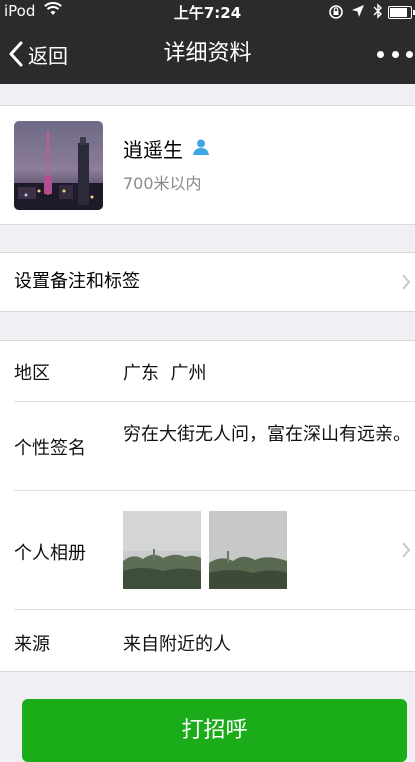  I want to click on chevron-left-icon, so click(16, 54).